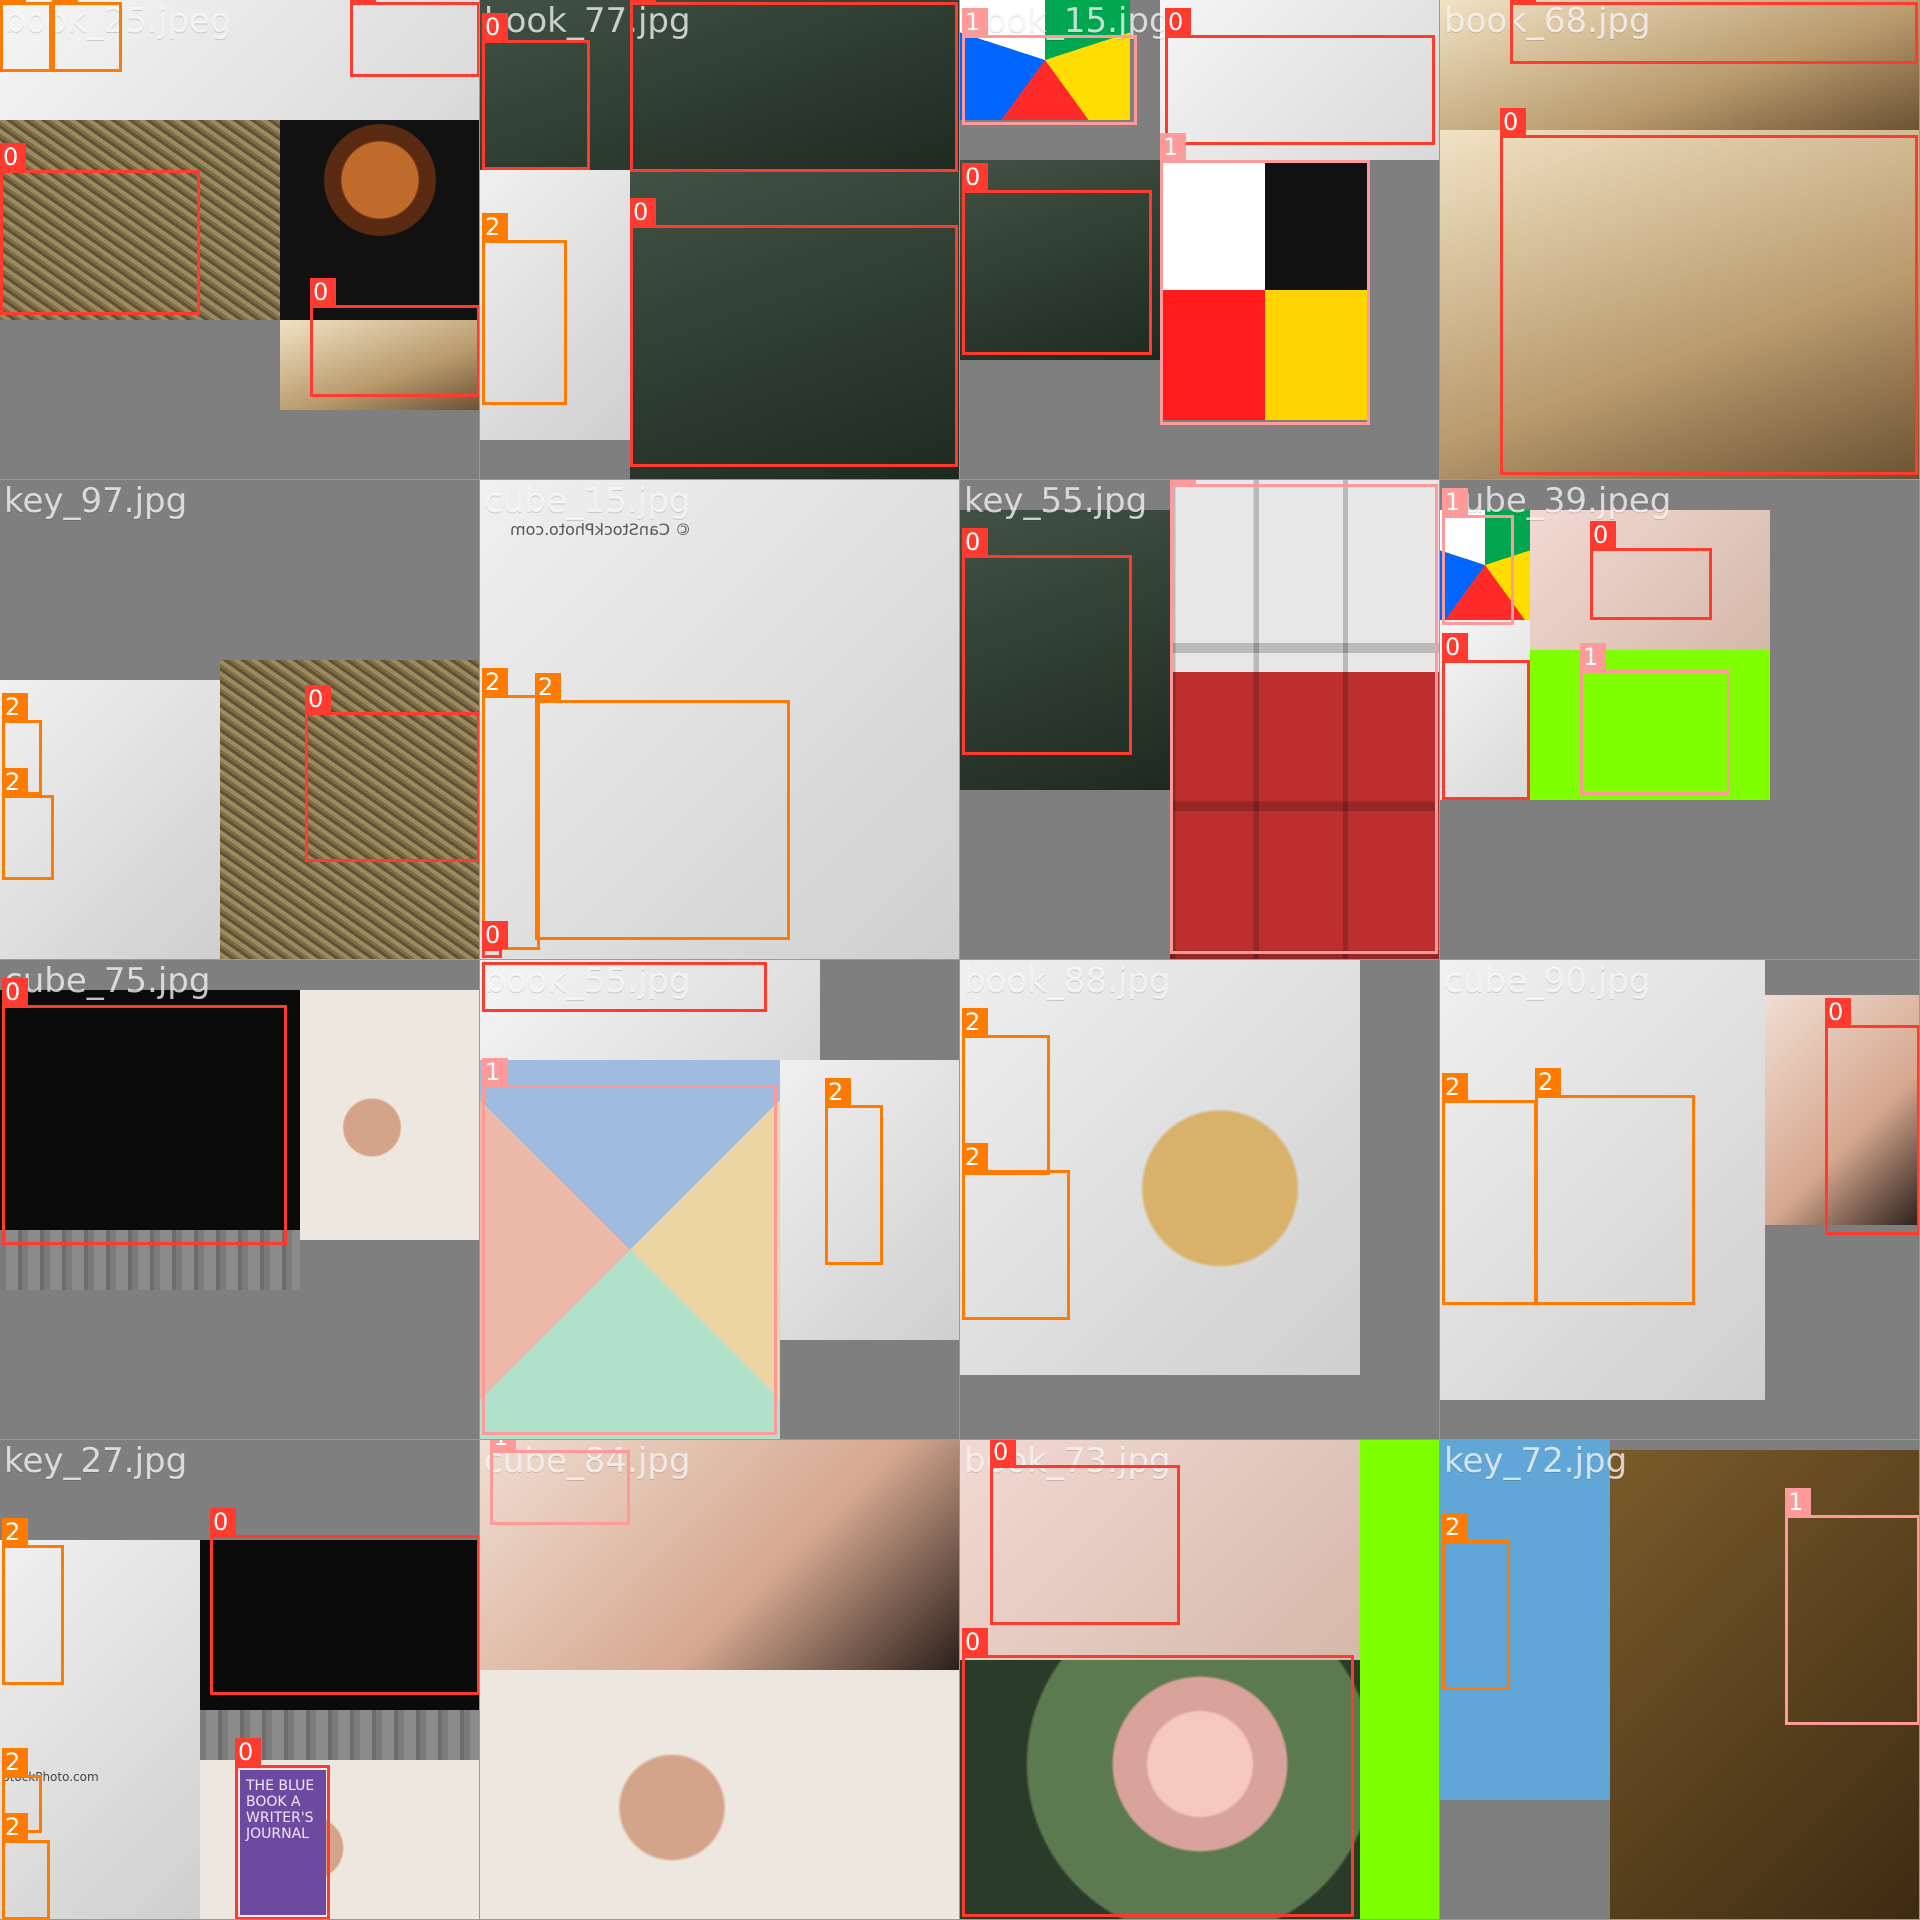 This screenshot has height=1920, width=1920. I want to click on mosaic-tile: book_55.jpg 1 2, so click(720, 1200).